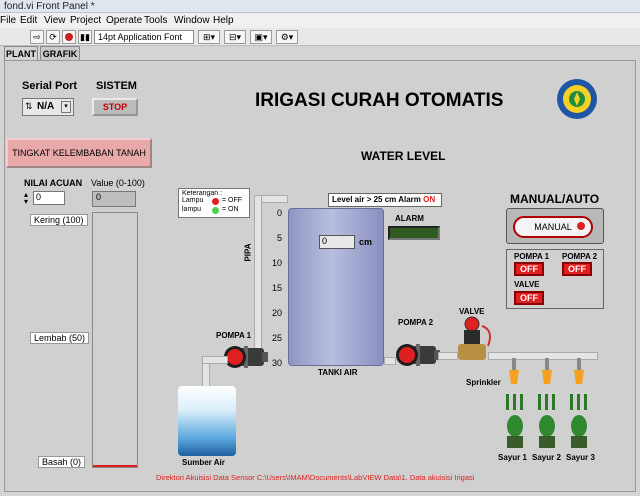 The width and height of the screenshot is (640, 496). Describe the element at coordinates (276, 288) in the screenshot. I see `wl-tick: 15` at that location.